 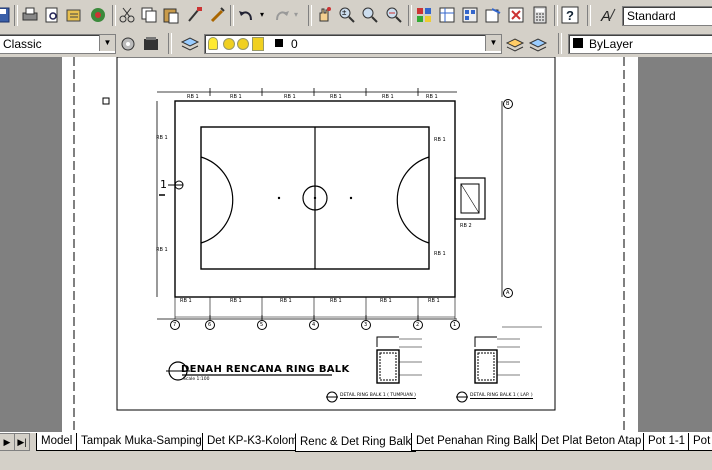 What do you see at coordinates (493, 15) in the screenshot?
I see `sheet-set-icon` at bounding box center [493, 15].